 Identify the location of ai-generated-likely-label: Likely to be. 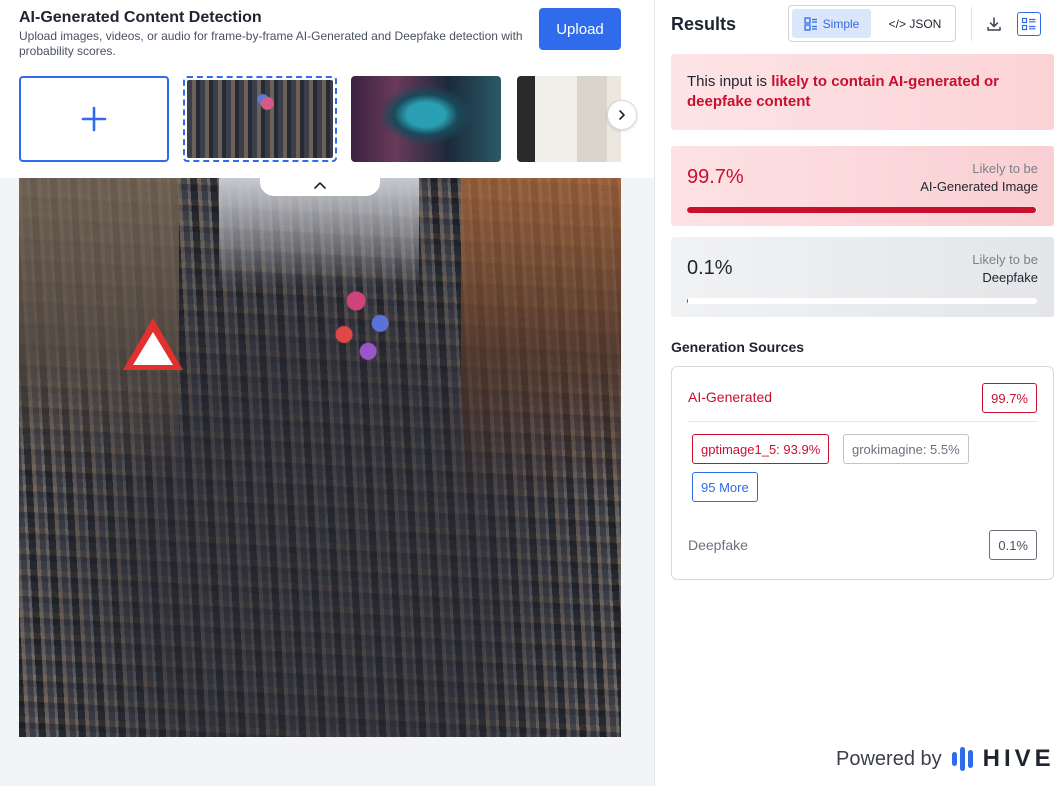
(1005, 168).